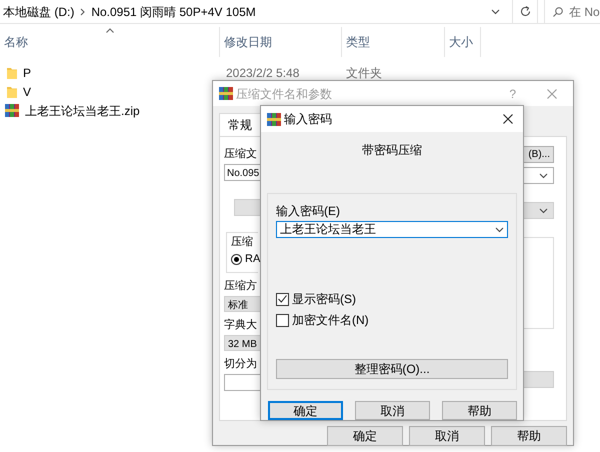 This screenshot has width=600, height=452. I want to click on column-header: 类型, so click(358, 42).